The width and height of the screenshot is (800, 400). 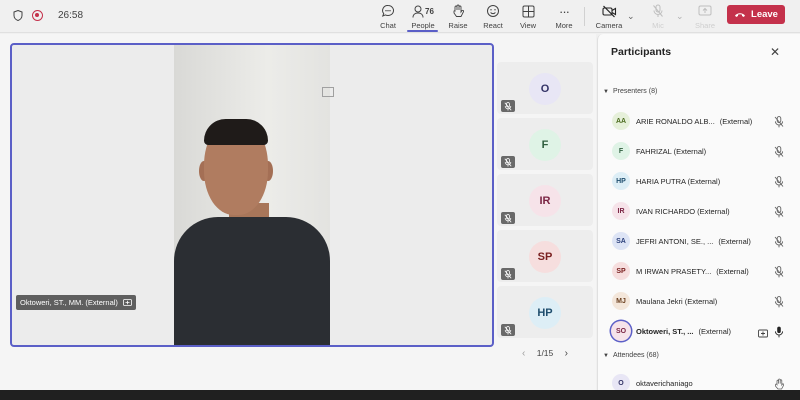 I want to click on participant-name: FAHRIZAL (External), so click(x=671, y=151).